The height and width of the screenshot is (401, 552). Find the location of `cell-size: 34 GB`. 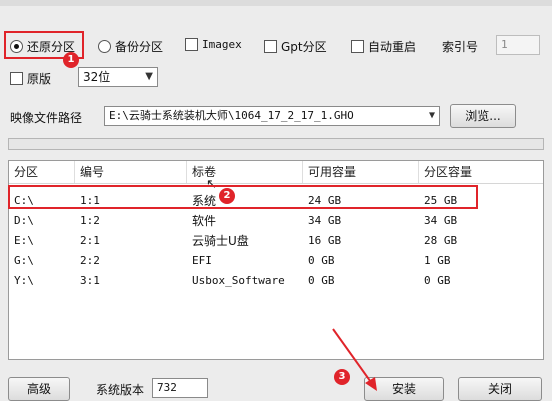

cell-size: 34 GB is located at coordinates (441, 220).